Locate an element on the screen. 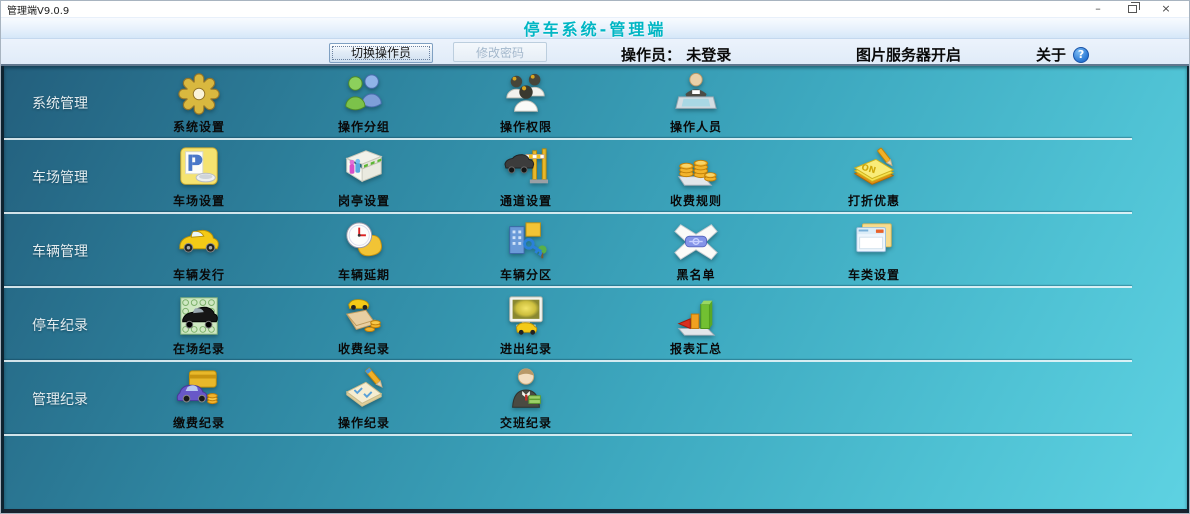  category-label: 停车纪录 is located at coordinates (60, 326).